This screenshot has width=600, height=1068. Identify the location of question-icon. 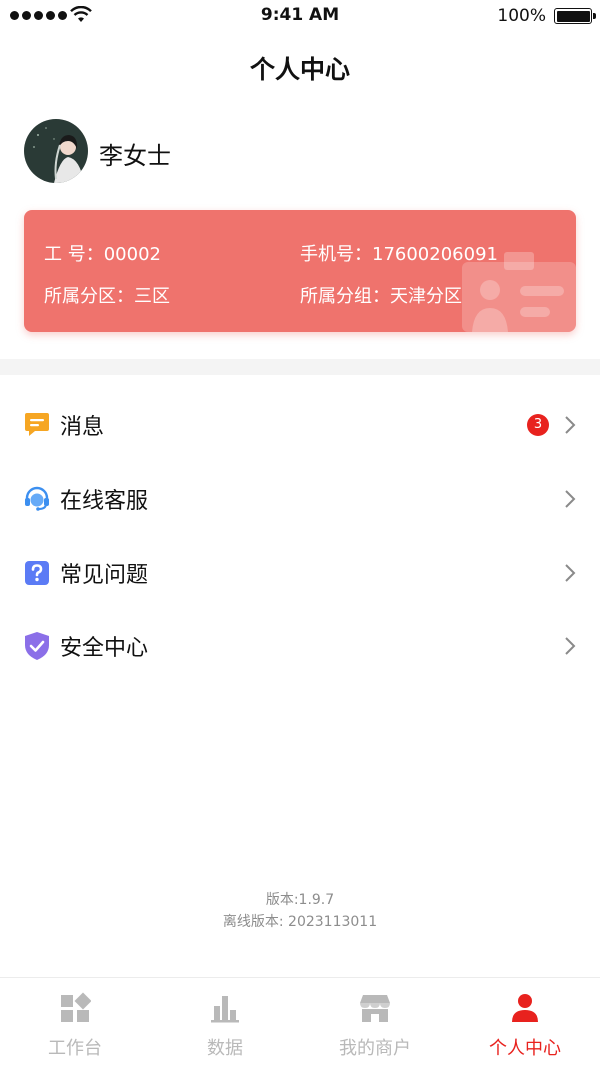
(37, 573).